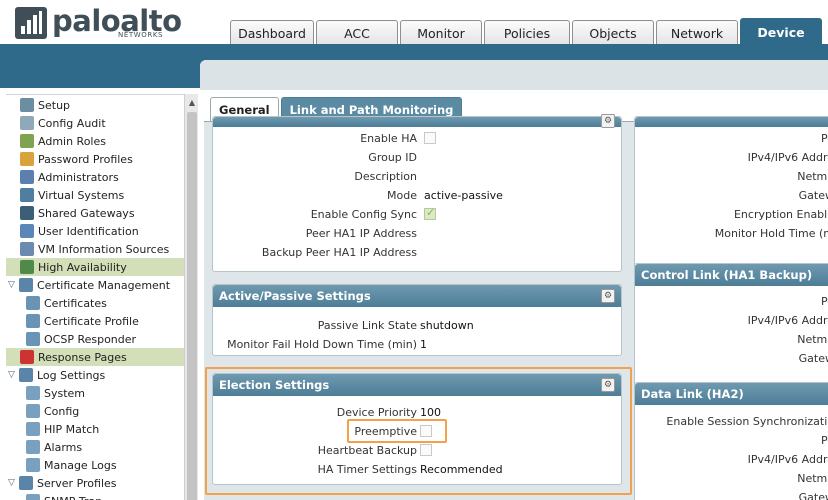  I want to click on sidebar-item-hip-match: HIP Match, so click(95, 429).